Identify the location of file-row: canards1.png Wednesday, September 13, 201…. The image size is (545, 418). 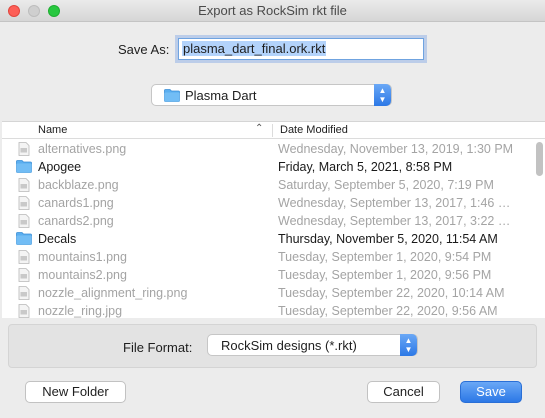
(269, 203).